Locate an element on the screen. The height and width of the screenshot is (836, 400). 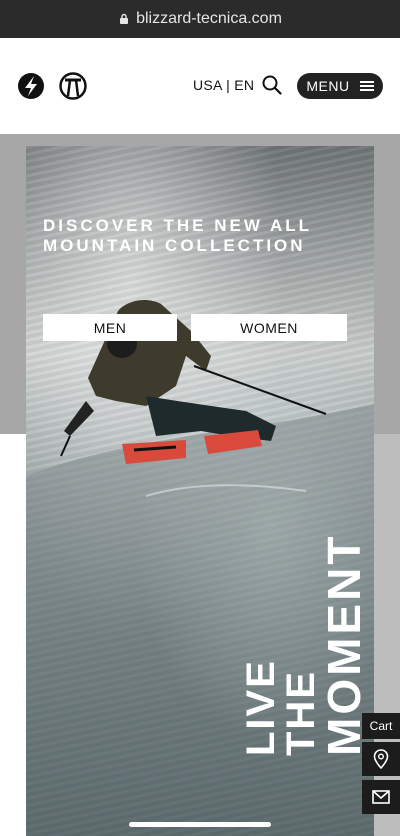
locale-selector: USA | EN is located at coordinates (223, 85).